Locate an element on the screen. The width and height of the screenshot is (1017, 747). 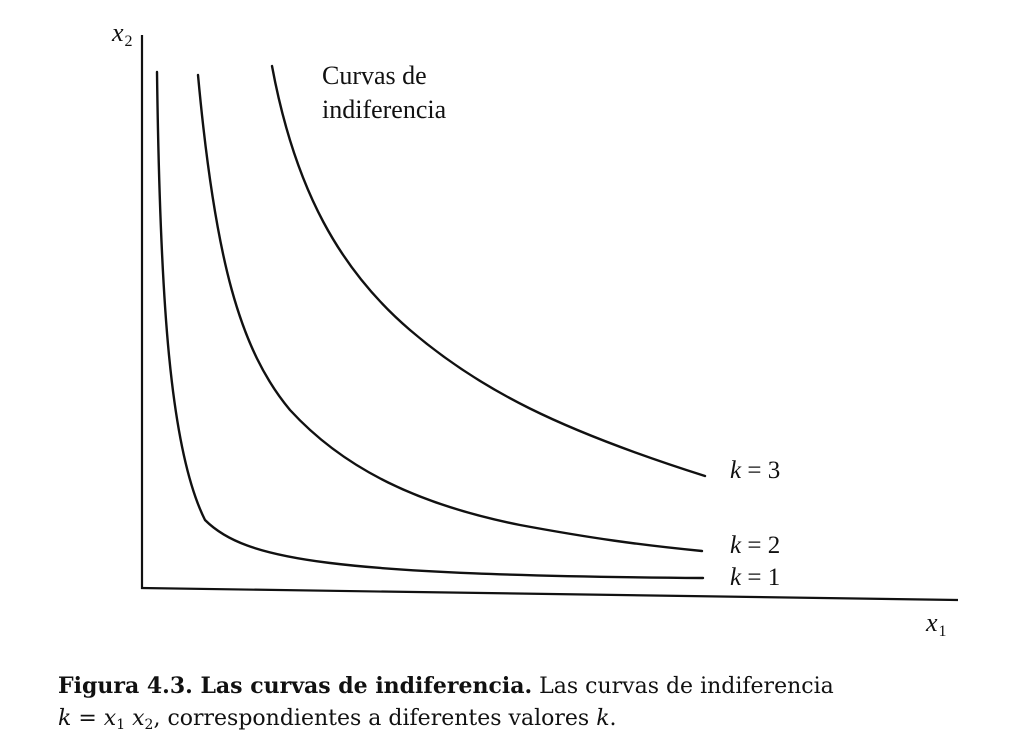
x-axis is located at coordinates (549, 594).